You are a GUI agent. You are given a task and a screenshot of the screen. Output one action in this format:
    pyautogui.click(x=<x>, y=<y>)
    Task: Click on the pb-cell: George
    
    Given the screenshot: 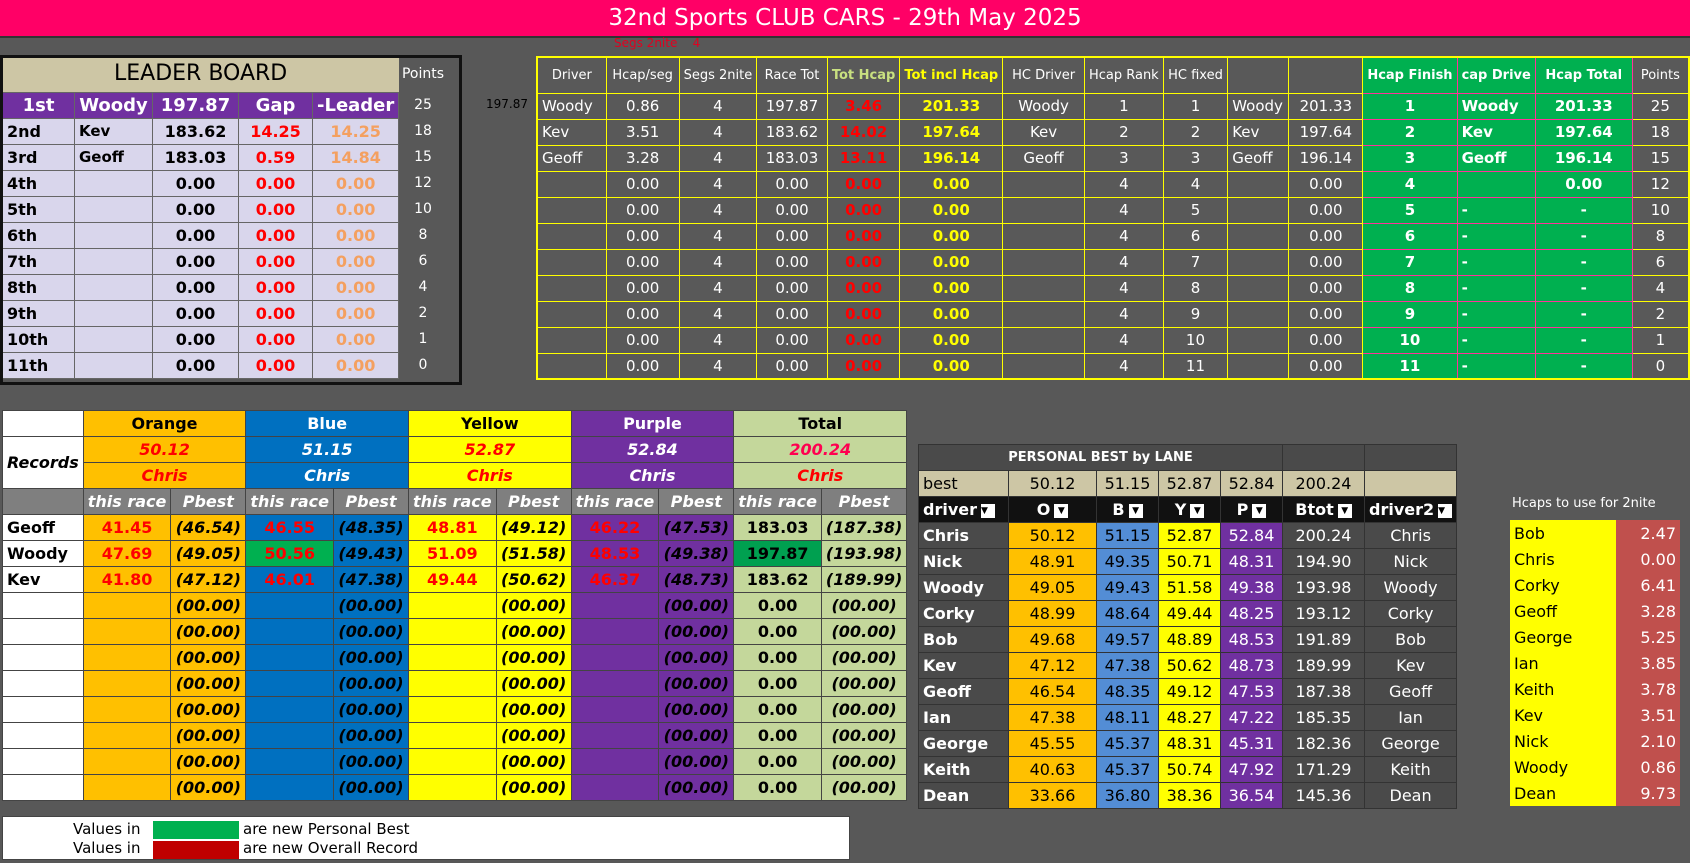 What is the action you would take?
    pyautogui.click(x=963, y=743)
    